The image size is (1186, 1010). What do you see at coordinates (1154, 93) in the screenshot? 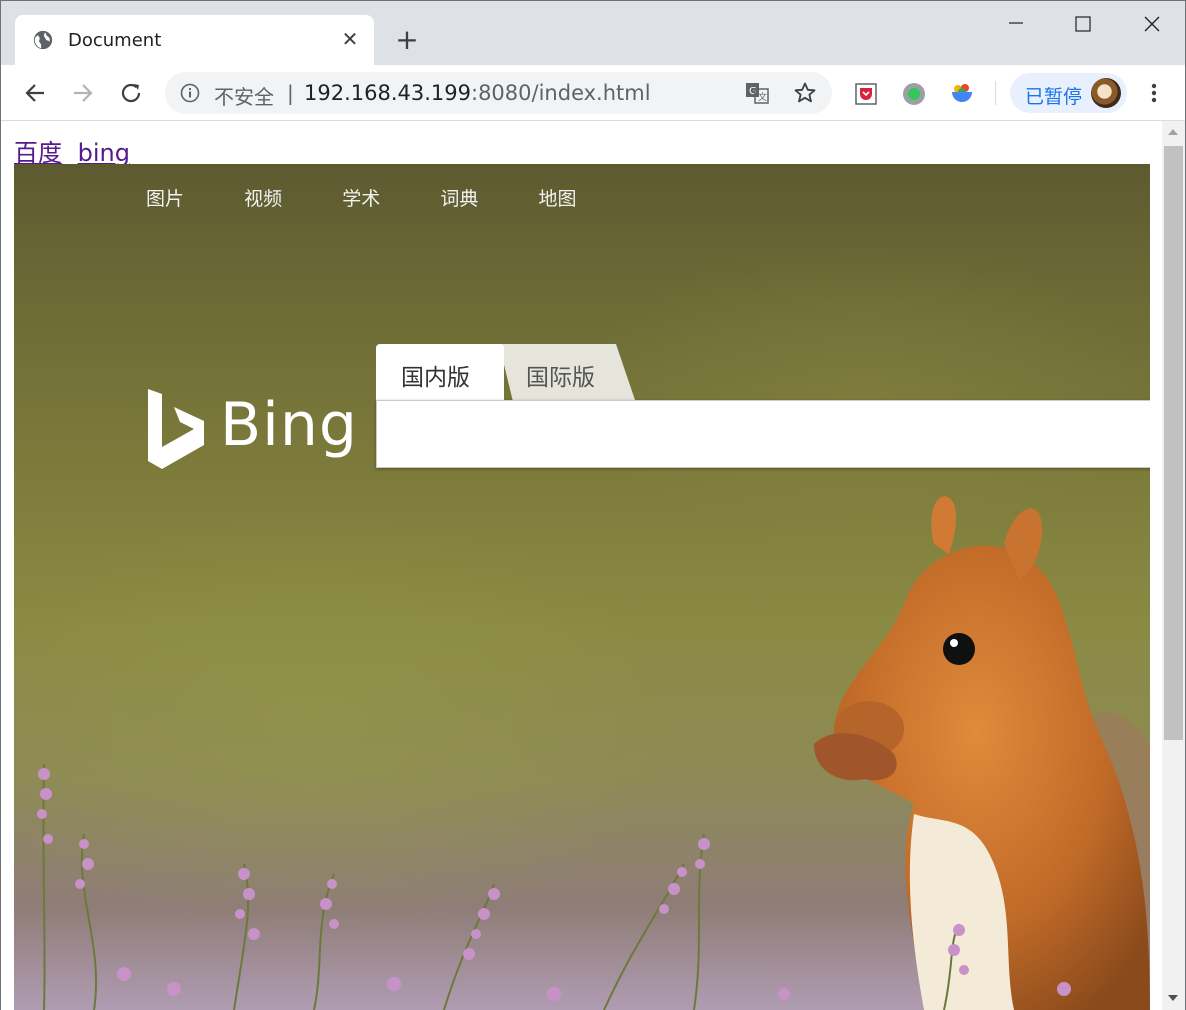
I see `more-vert-icon` at bounding box center [1154, 93].